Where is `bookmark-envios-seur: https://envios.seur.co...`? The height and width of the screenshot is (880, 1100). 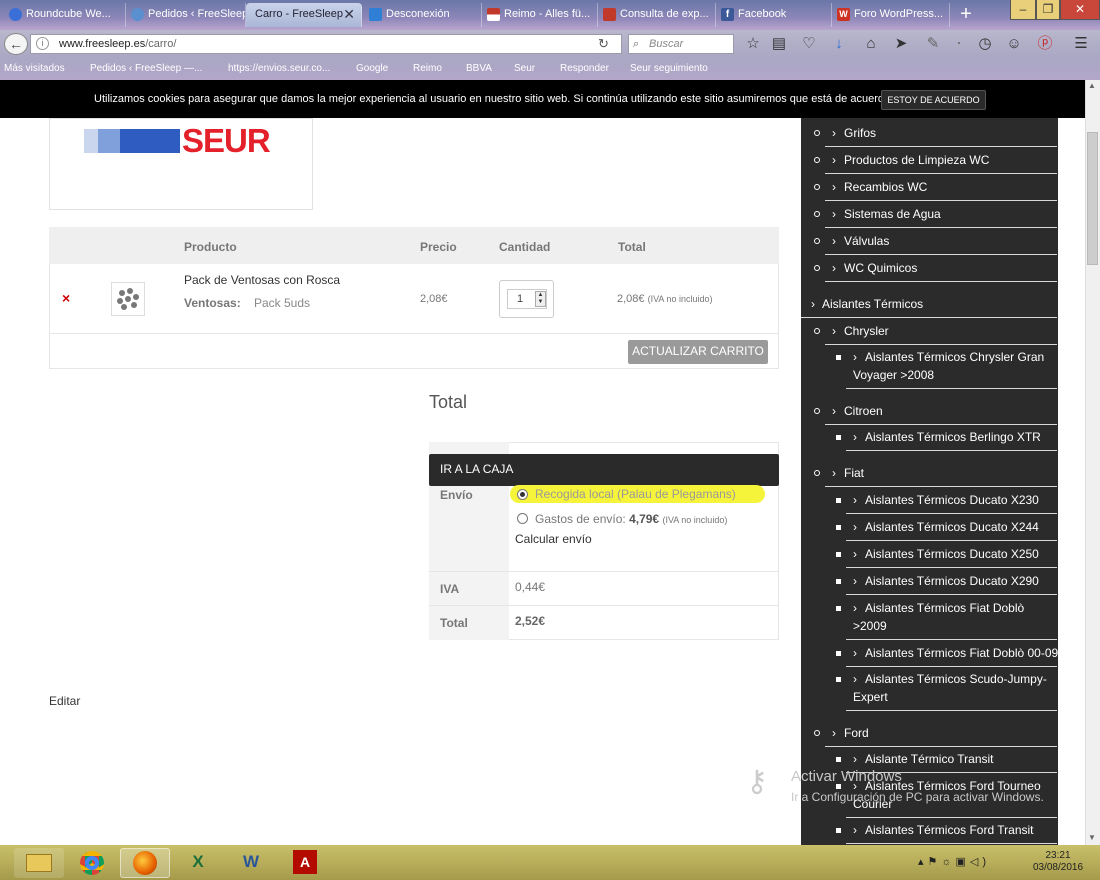
bookmark-envios-seur: https://envios.seur.co... is located at coordinates (279, 69).